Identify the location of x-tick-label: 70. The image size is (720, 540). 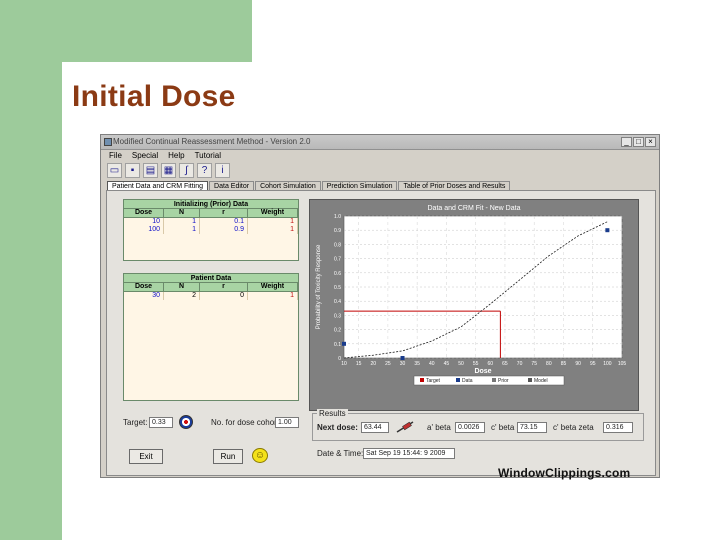
(520, 364).